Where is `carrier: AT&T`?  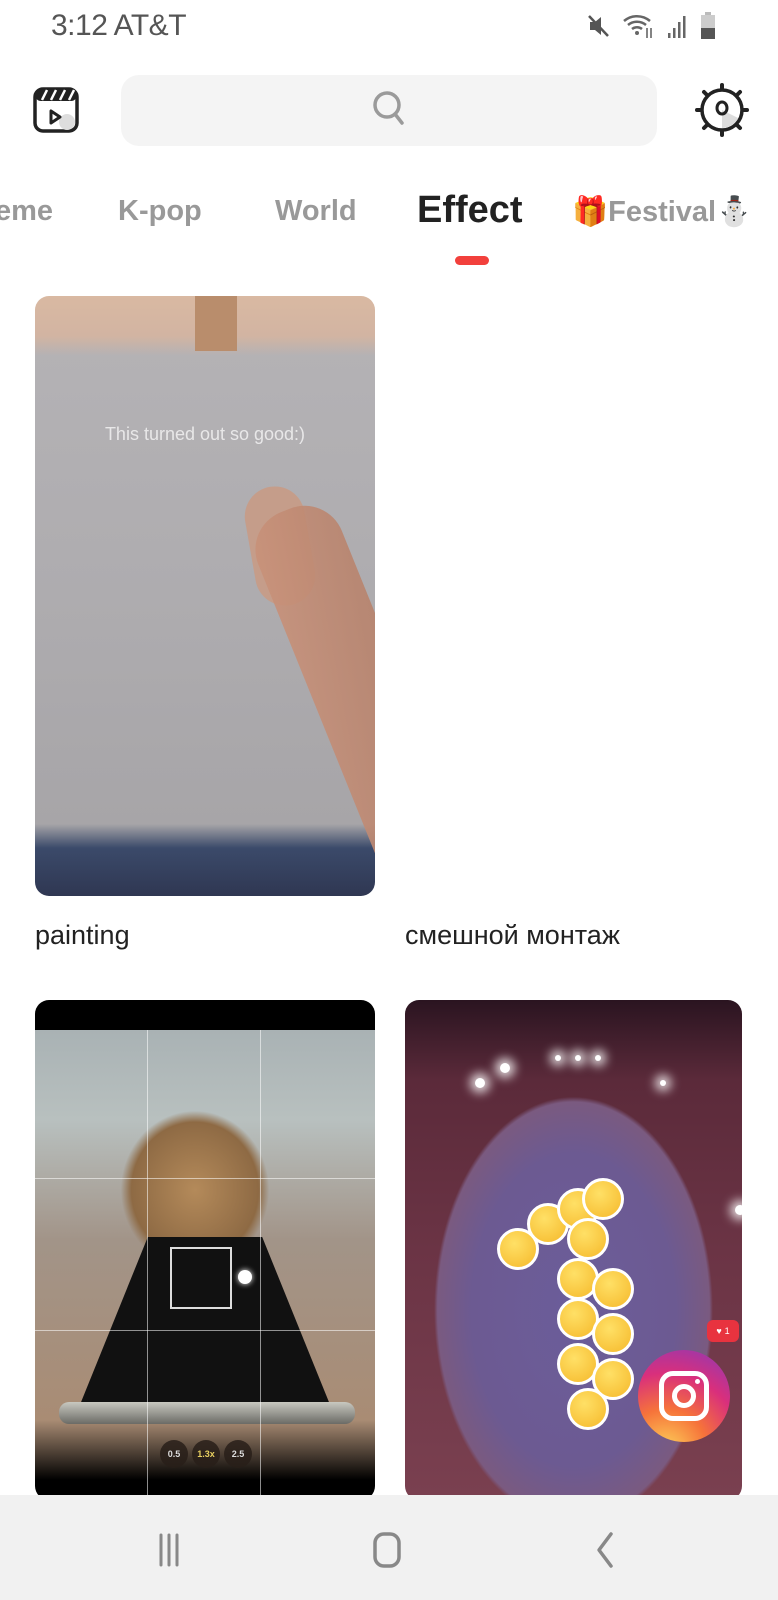 carrier: AT&T is located at coordinates (150, 25).